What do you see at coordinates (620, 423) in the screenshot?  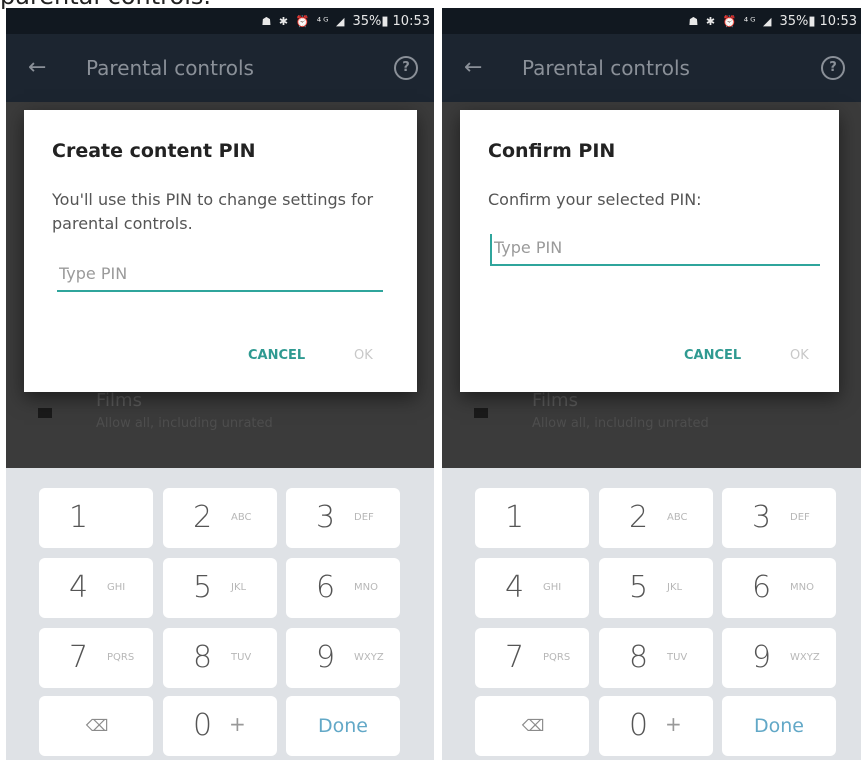 I see `list-item-subtitle: Allow all, including unrated` at bounding box center [620, 423].